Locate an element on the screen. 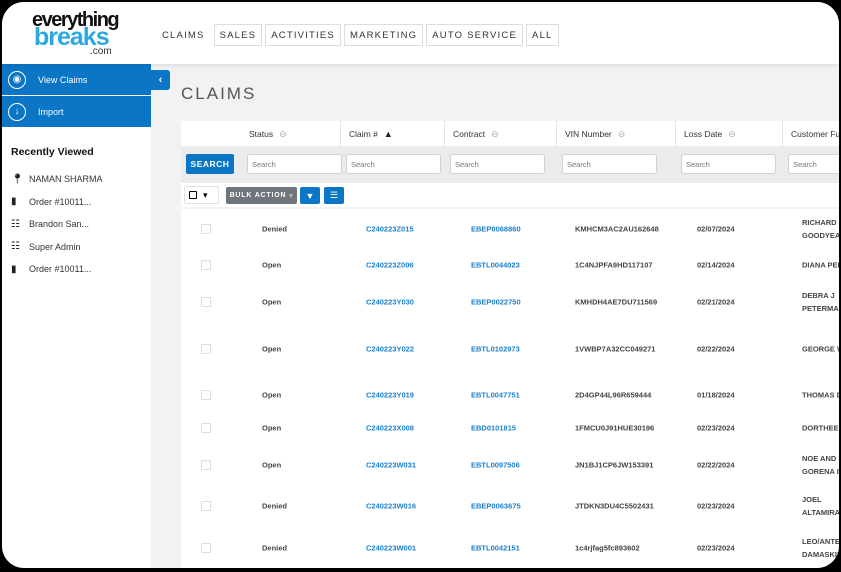 The image size is (841, 572). sidebar-item-import: ↓ Import is located at coordinates (76, 112).